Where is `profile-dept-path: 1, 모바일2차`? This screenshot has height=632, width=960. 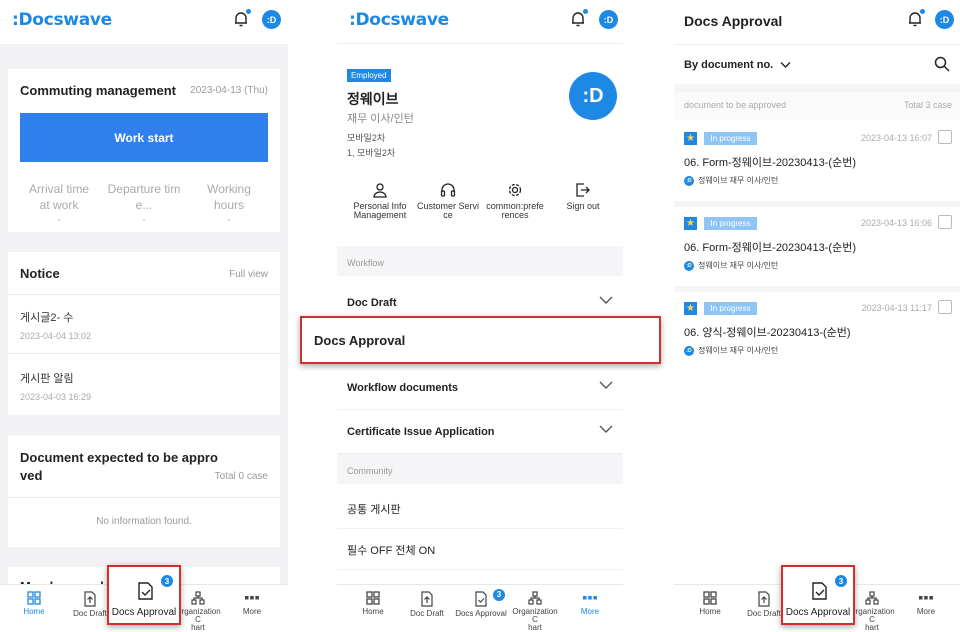 profile-dept-path: 1, 모바일2차 is located at coordinates (371, 153).